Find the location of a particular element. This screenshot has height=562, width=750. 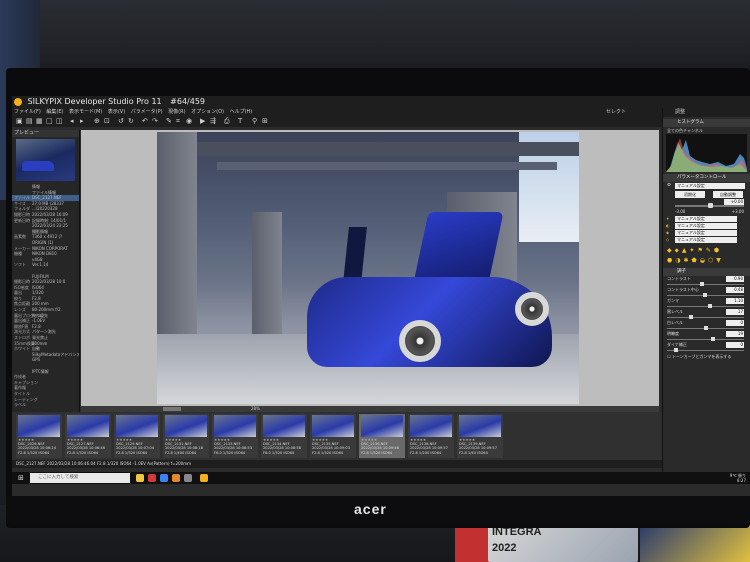

explorer-icon is located at coordinates (140, 478).